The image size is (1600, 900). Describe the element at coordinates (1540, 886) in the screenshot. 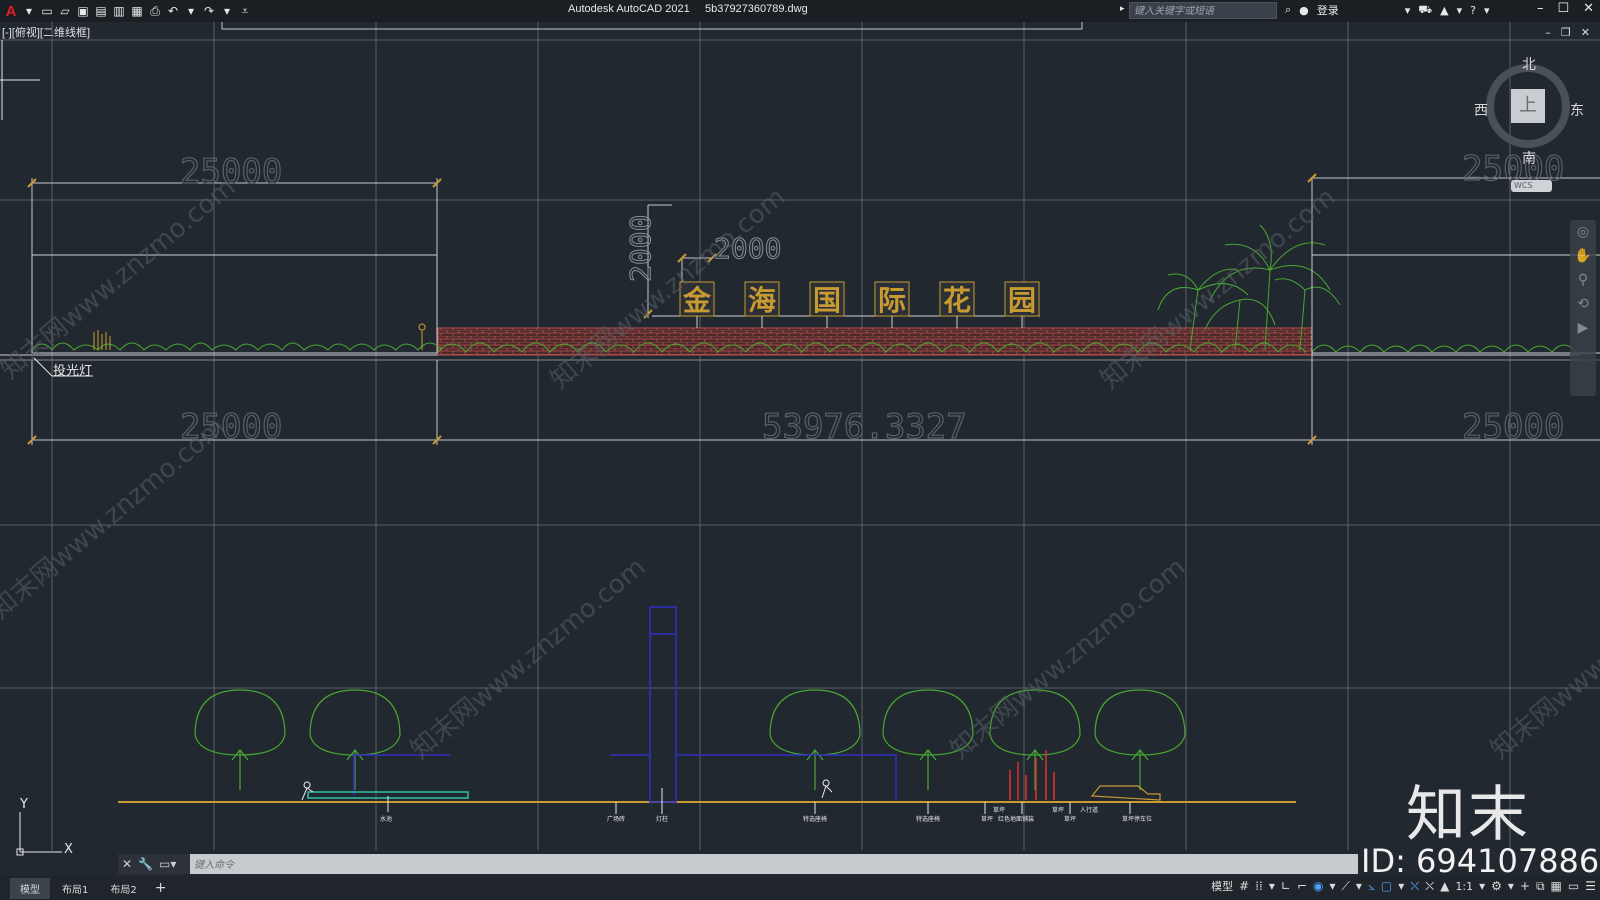

I see `units-icon: ⧉` at that location.